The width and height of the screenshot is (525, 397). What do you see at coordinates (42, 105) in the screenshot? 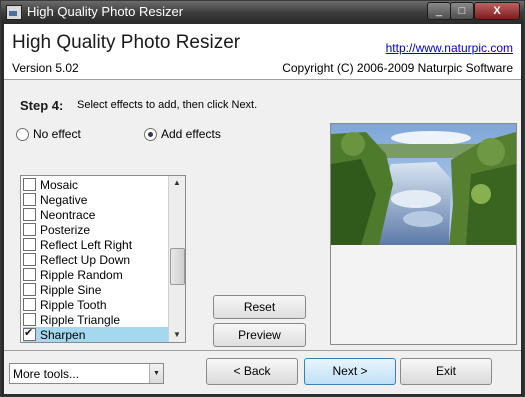
I see `step-title: Step 4:` at bounding box center [42, 105].